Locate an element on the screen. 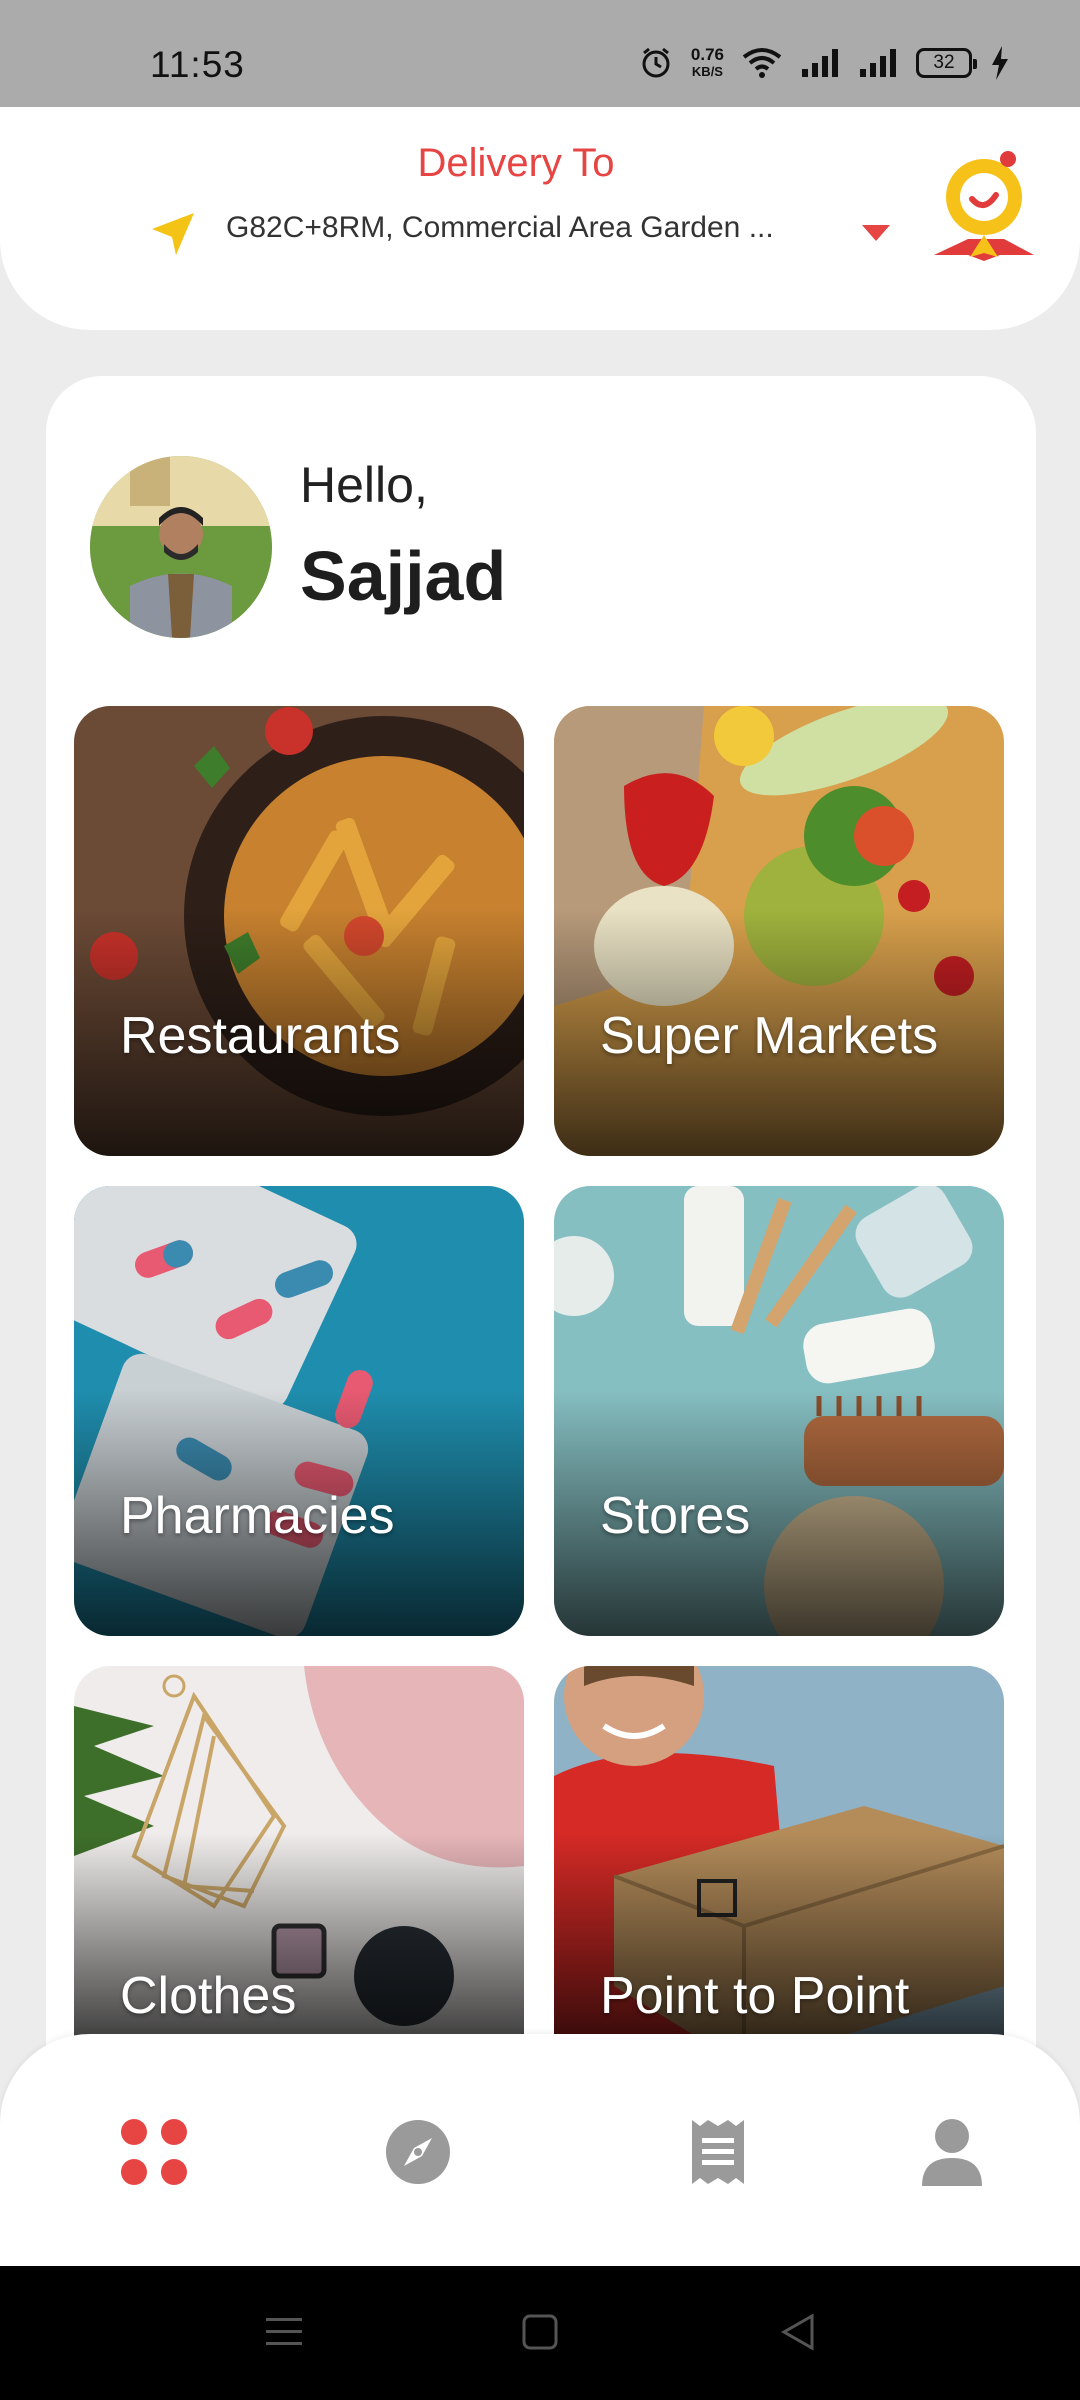  pasta-photo is located at coordinates (299, 931).